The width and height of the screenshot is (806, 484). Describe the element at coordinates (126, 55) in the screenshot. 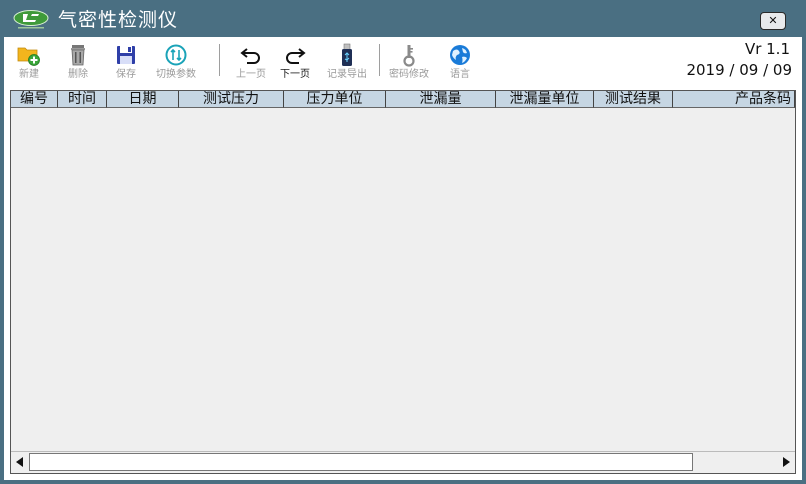

I see `floppy-disk-icon` at that location.